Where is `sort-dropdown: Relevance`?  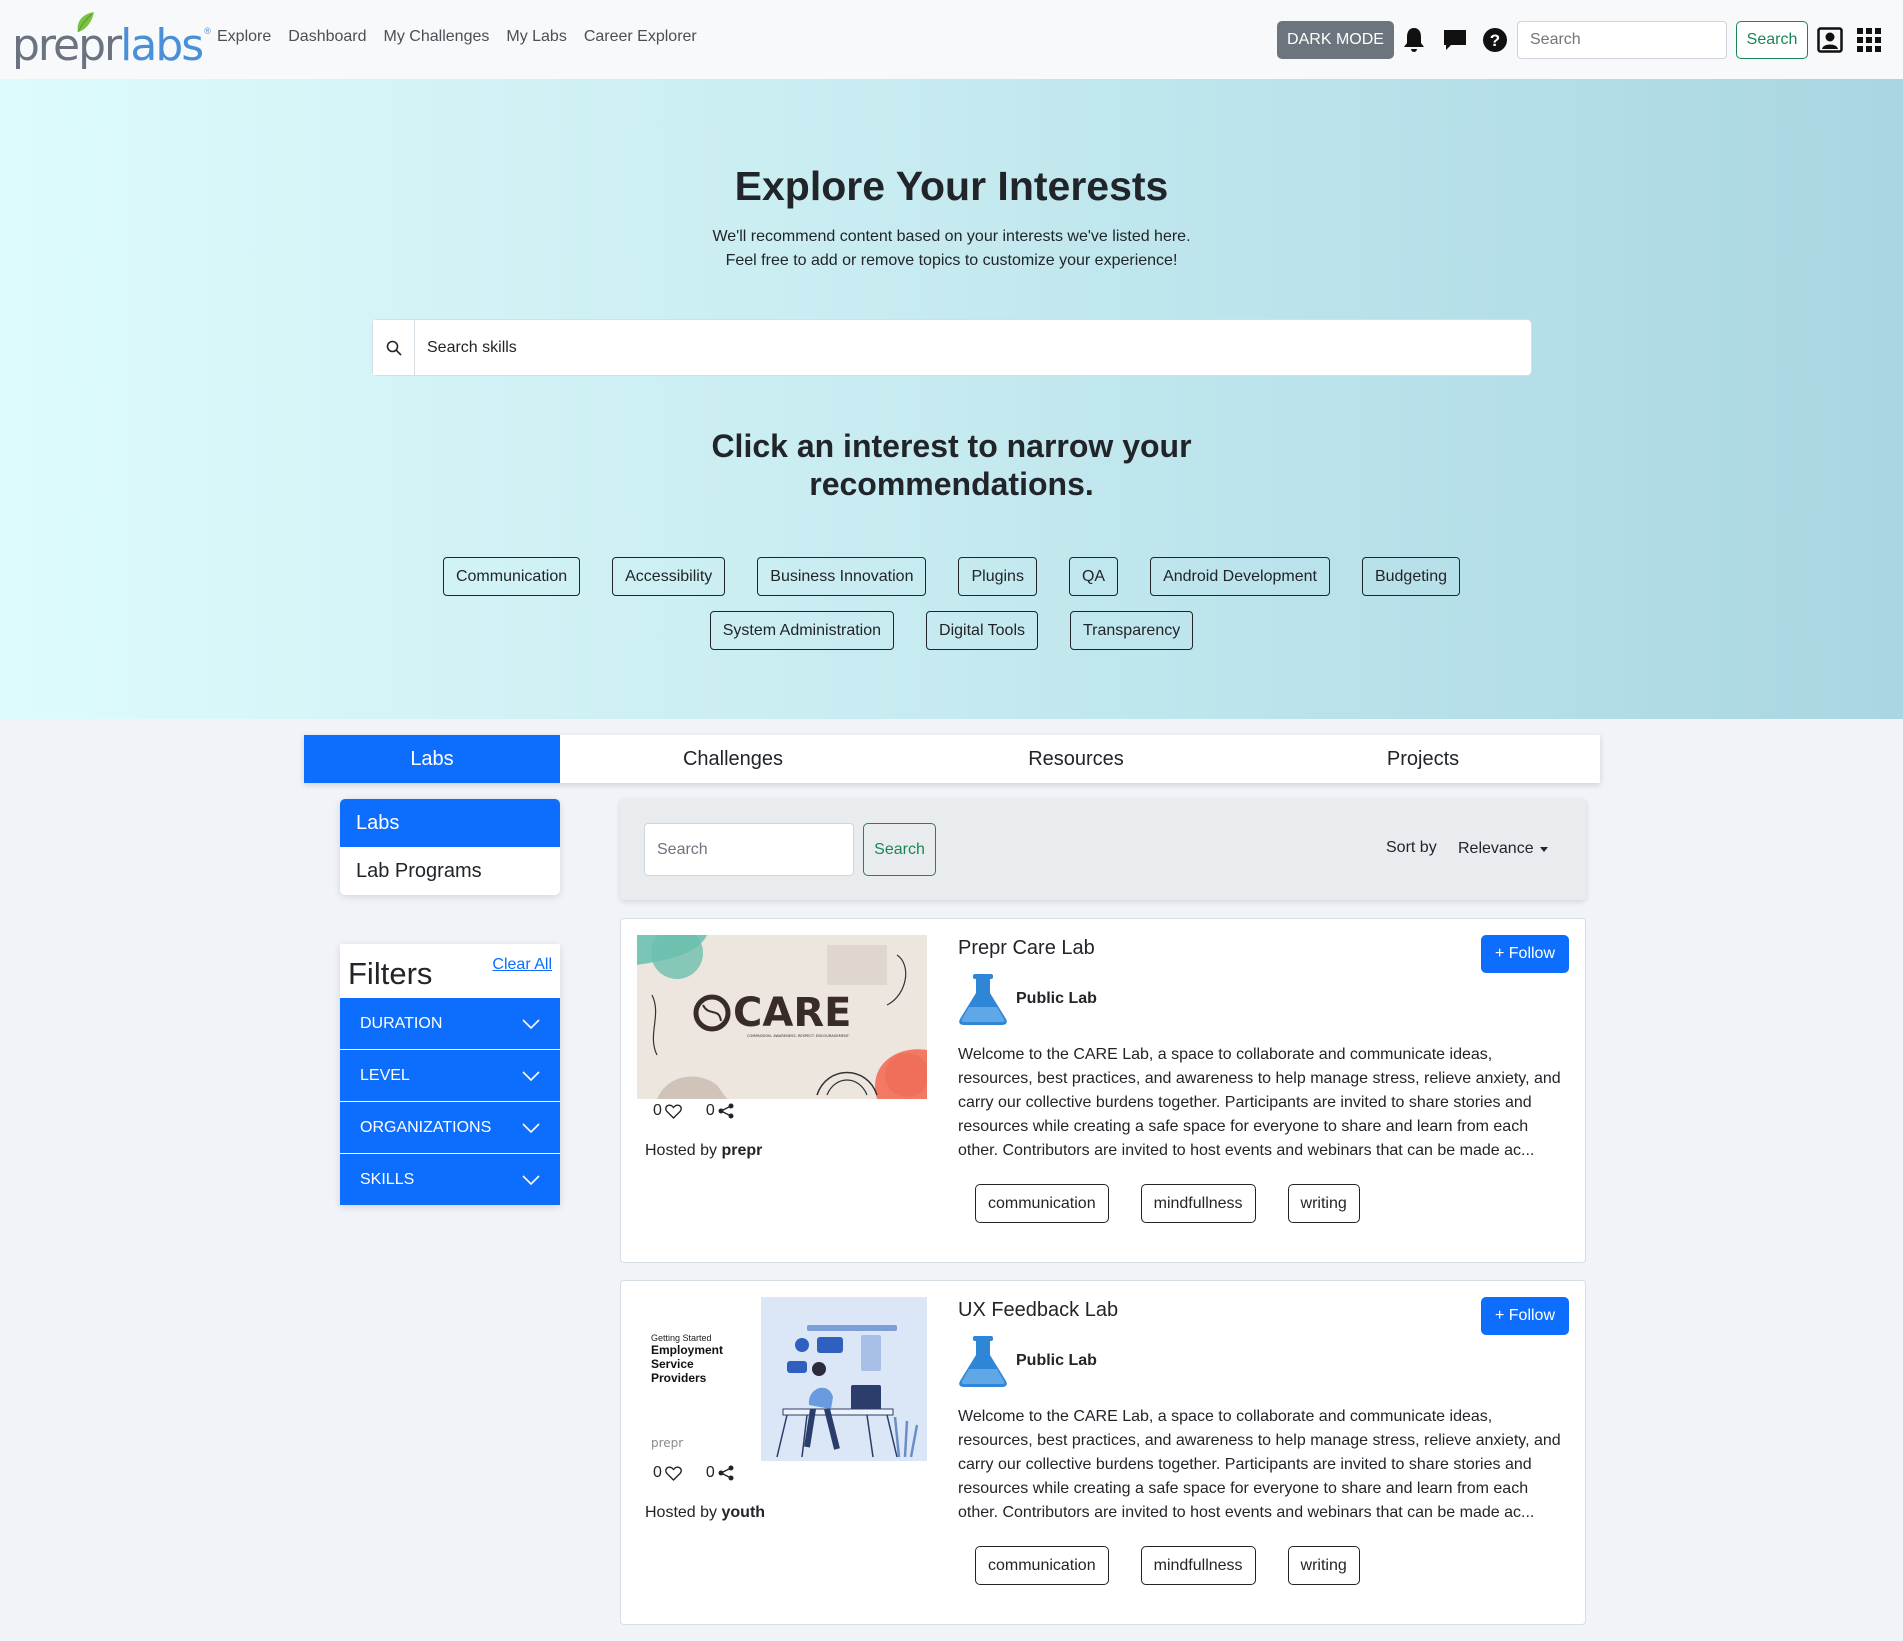
sort-dropdown: Relevance is located at coordinates (1503, 849).